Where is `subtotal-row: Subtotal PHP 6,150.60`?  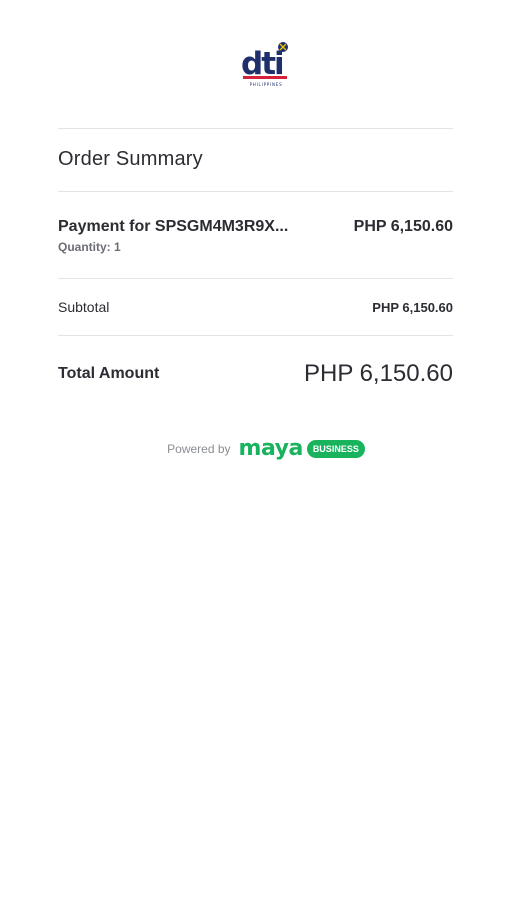
subtotal-row: Subtotal PHP 6,150.60 is located at coordinates (255, 307).